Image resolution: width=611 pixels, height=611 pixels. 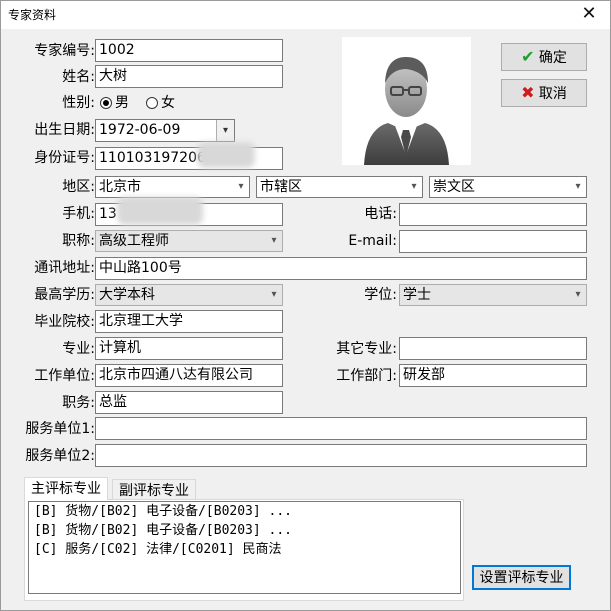 I want to click on ok-button-label: 确定, so click(x=552, y=58).